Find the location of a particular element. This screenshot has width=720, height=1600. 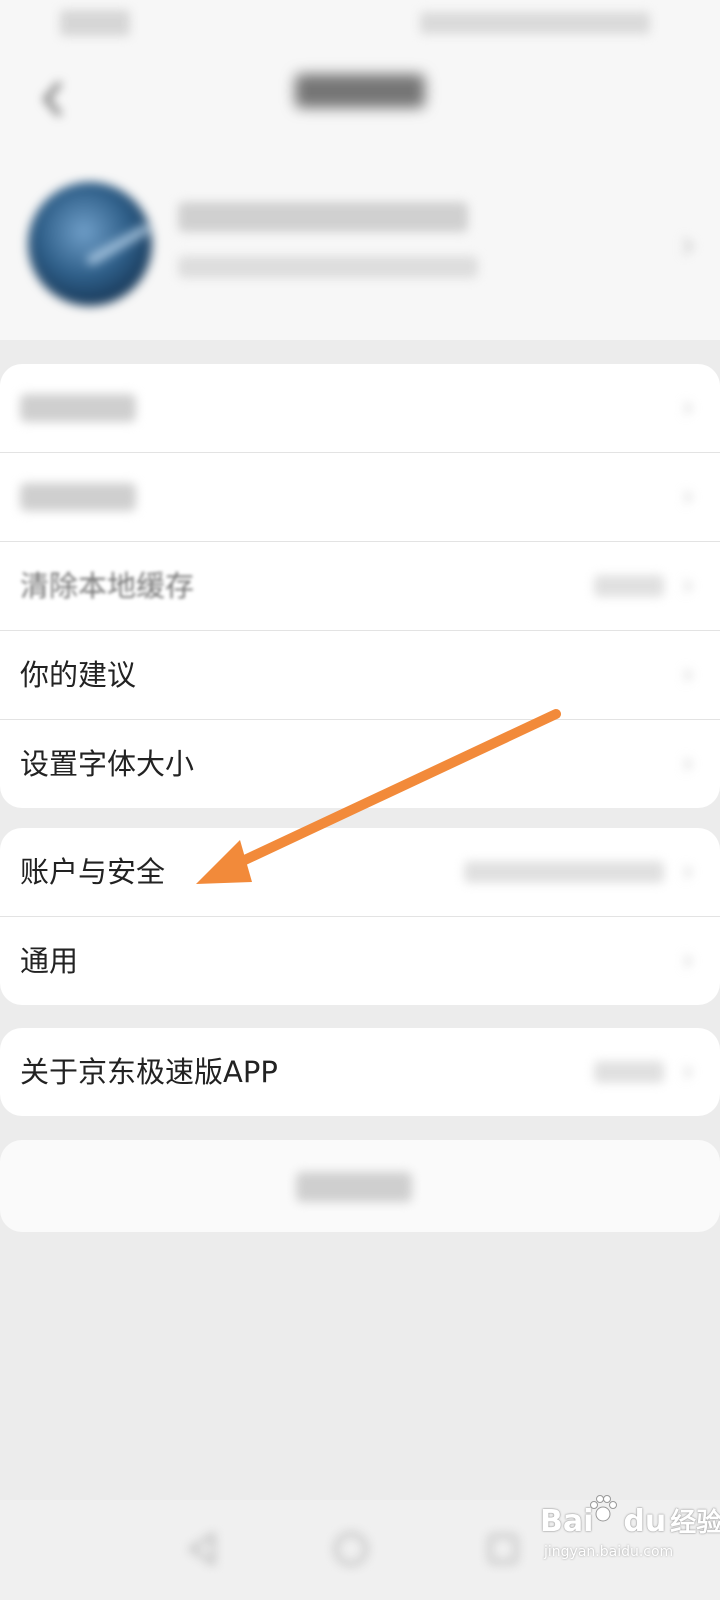

version-value is located at coordinates (629, 1072).